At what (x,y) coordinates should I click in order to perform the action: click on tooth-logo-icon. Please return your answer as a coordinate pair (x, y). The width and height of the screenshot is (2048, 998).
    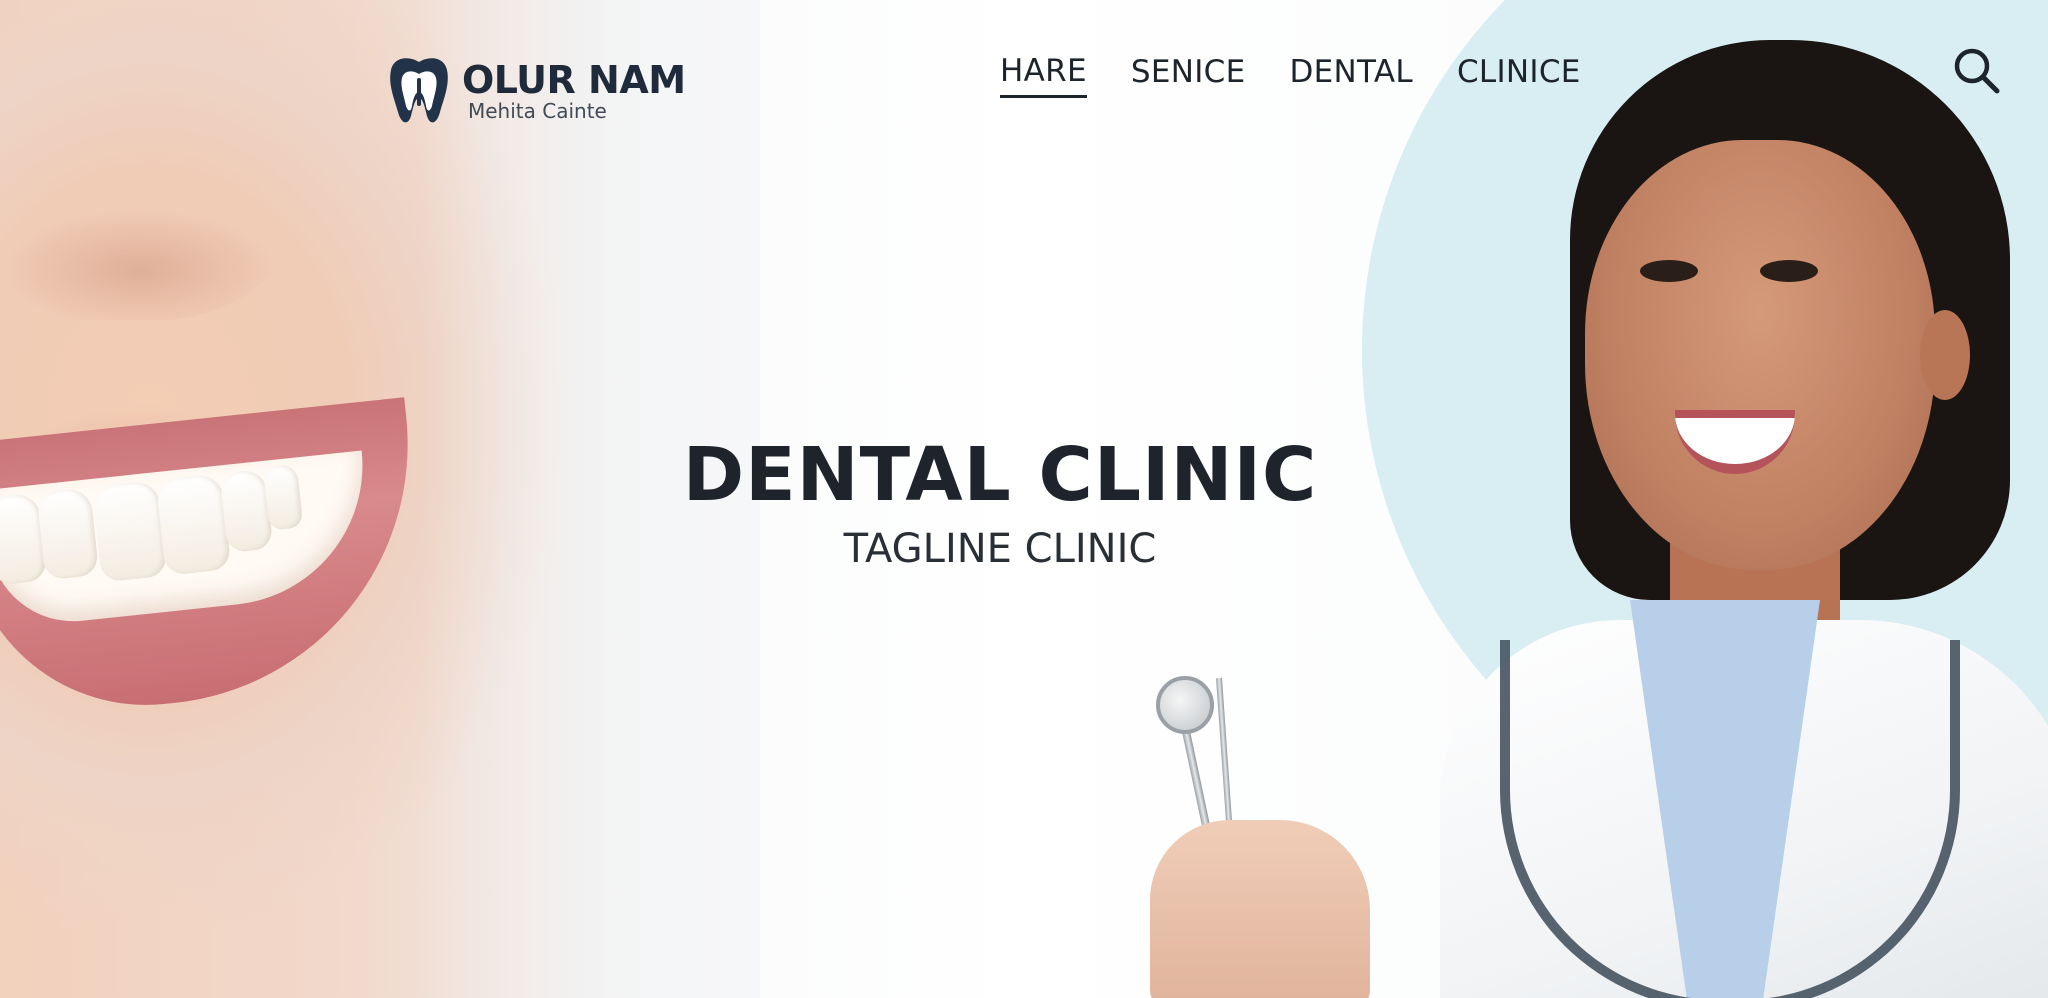
    Looking at the image, I should click on (419, 90).